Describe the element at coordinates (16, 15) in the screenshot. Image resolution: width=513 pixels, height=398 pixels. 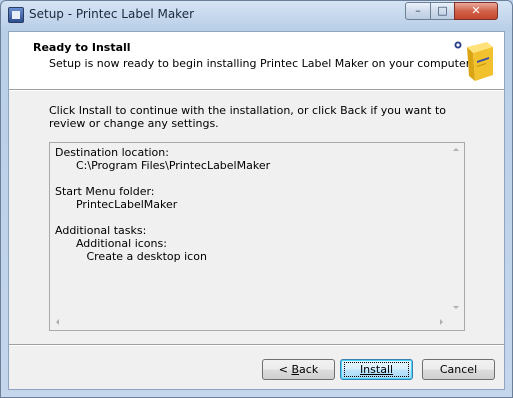
I see `setup-app-icon` at that location.